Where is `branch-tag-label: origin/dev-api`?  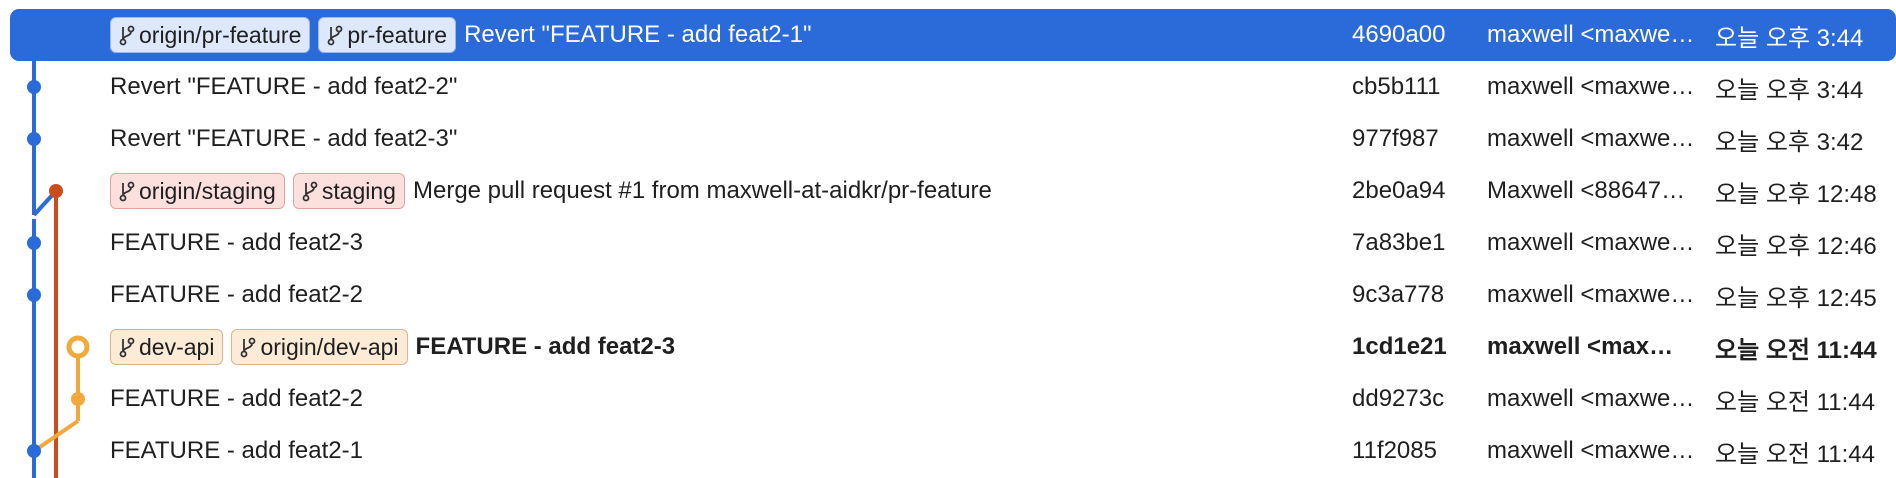 branch-tag-label: origin/dev-api is located at coordinates (329, 346).